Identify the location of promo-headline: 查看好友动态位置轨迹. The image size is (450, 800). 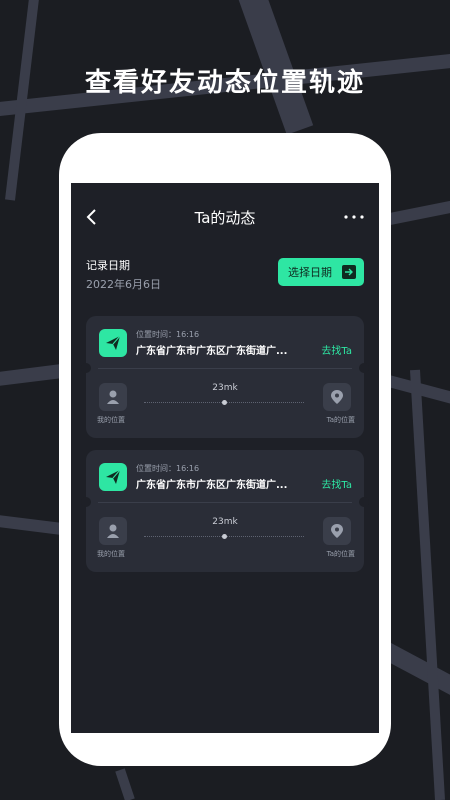
(224, 83).